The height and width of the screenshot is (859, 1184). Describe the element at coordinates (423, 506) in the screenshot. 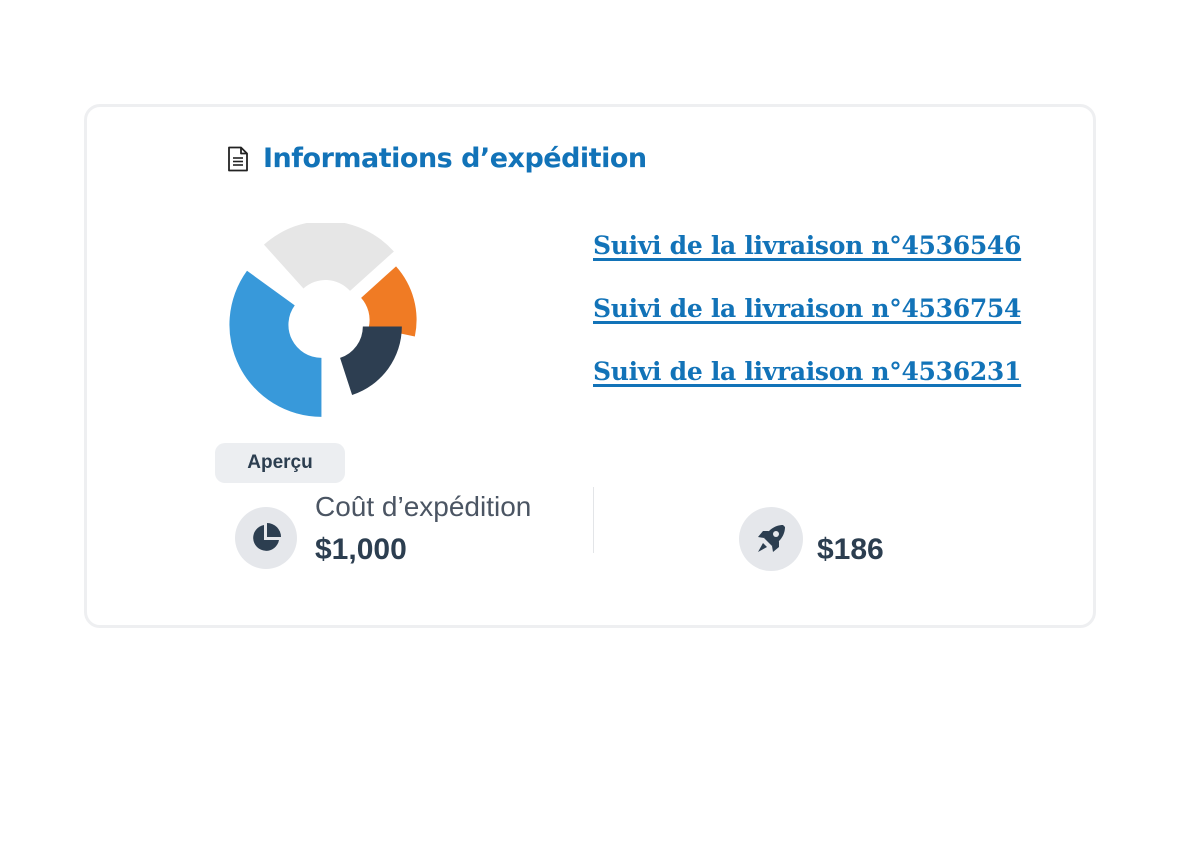

I see `shipping-cost-label: Coût d’expédition` at that location.